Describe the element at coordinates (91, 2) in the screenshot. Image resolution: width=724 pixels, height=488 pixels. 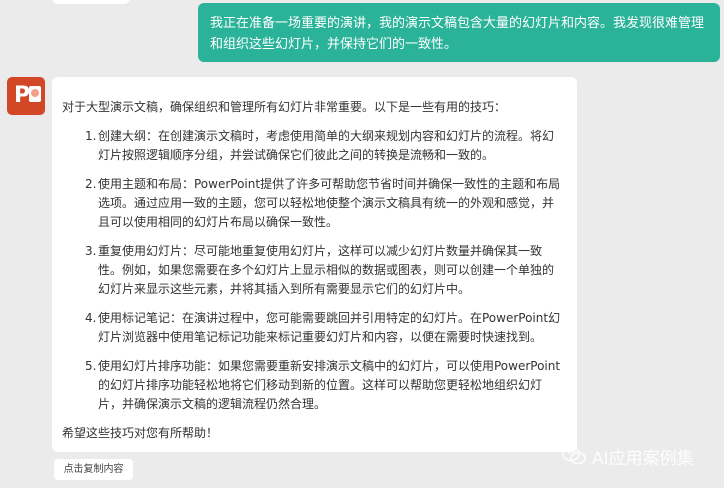
I see `previous-message-stub` at that location.